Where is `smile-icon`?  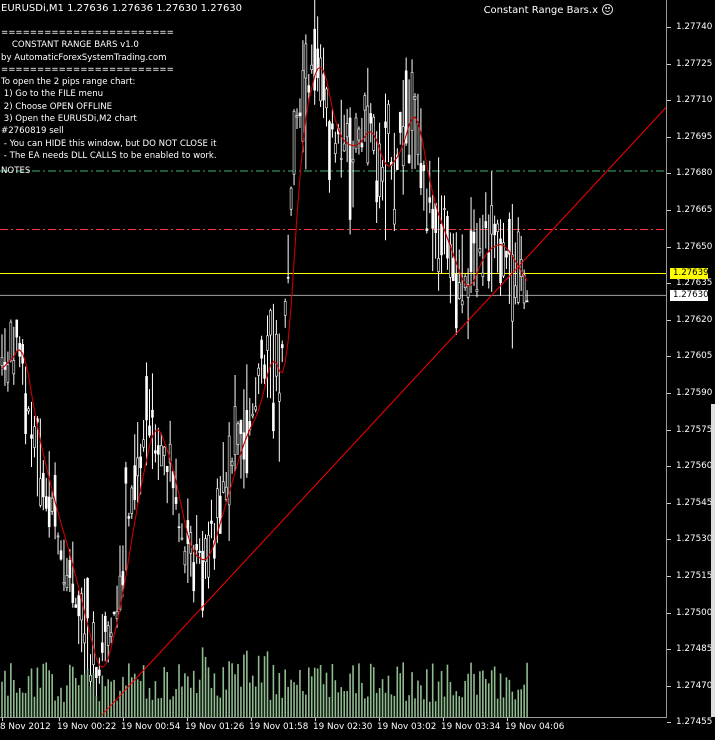 smile-icon is located at coordinates (607, 9).